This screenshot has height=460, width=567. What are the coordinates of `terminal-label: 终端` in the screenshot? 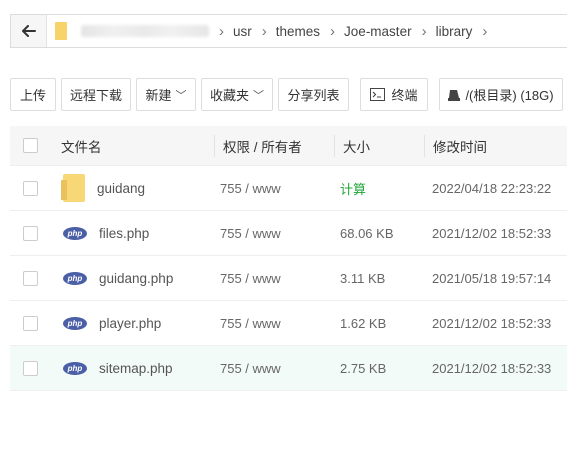 It's located at (404, 95).